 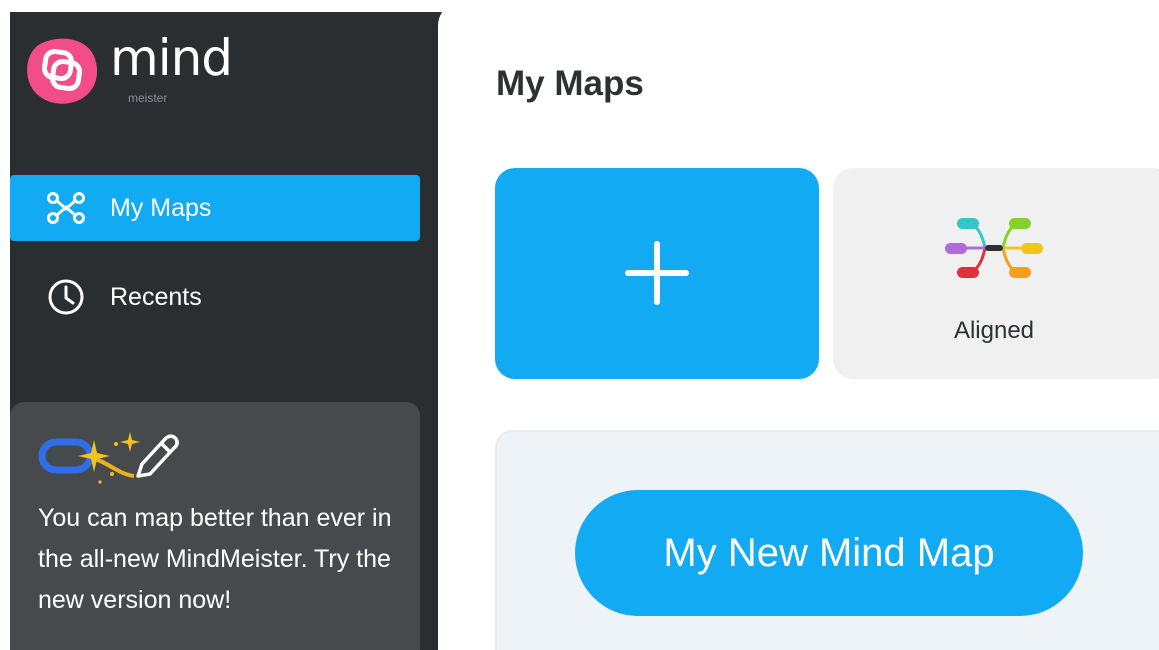 I want to click on sidebar-item-label: My Maps, so click(x=161, y=207).